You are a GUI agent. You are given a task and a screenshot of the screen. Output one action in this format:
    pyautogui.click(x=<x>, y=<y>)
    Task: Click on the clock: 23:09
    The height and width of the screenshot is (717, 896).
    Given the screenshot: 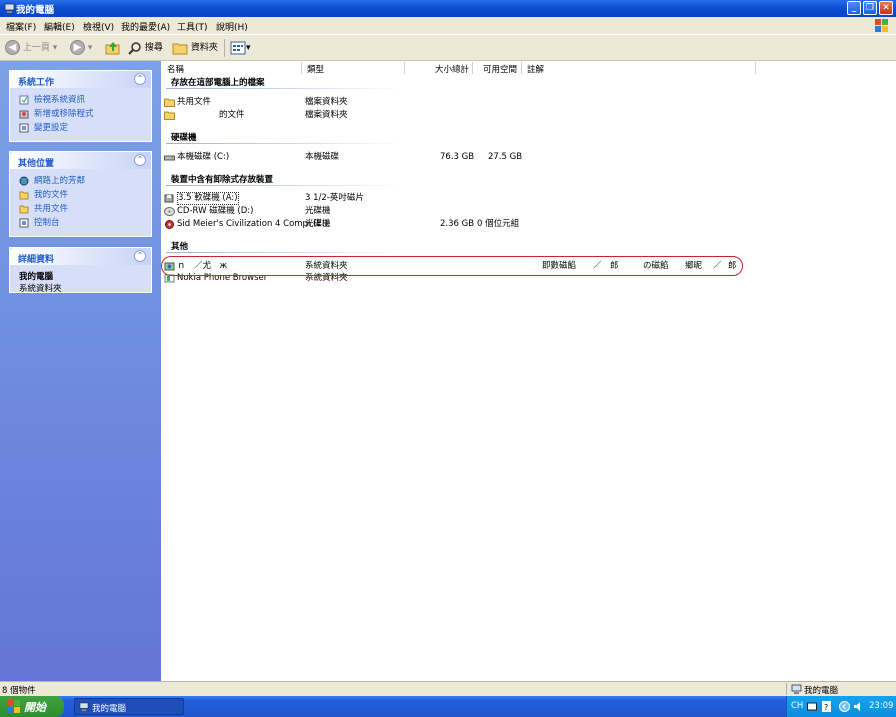 What is the action you would take?
    pyautogui.click(x=881, y=706)
    